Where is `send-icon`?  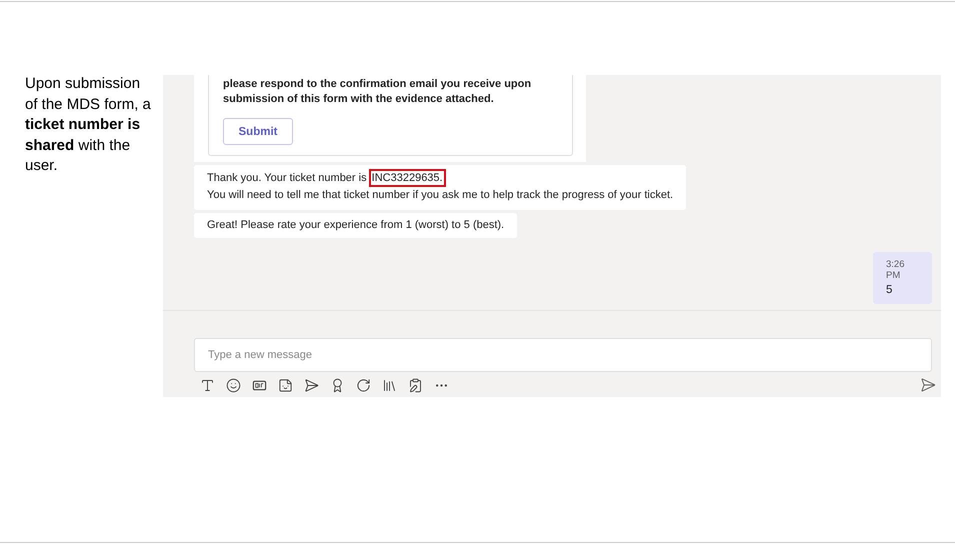 send-icon is located at coordinates (928, 385).